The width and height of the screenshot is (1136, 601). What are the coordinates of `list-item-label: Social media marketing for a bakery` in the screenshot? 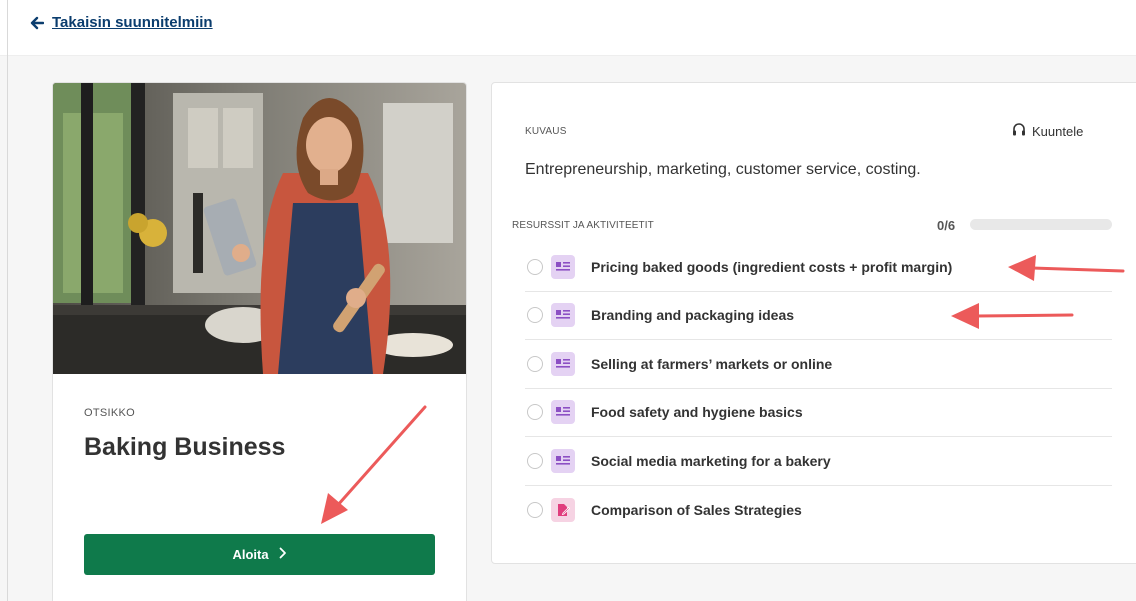 It's located at (711, 460).